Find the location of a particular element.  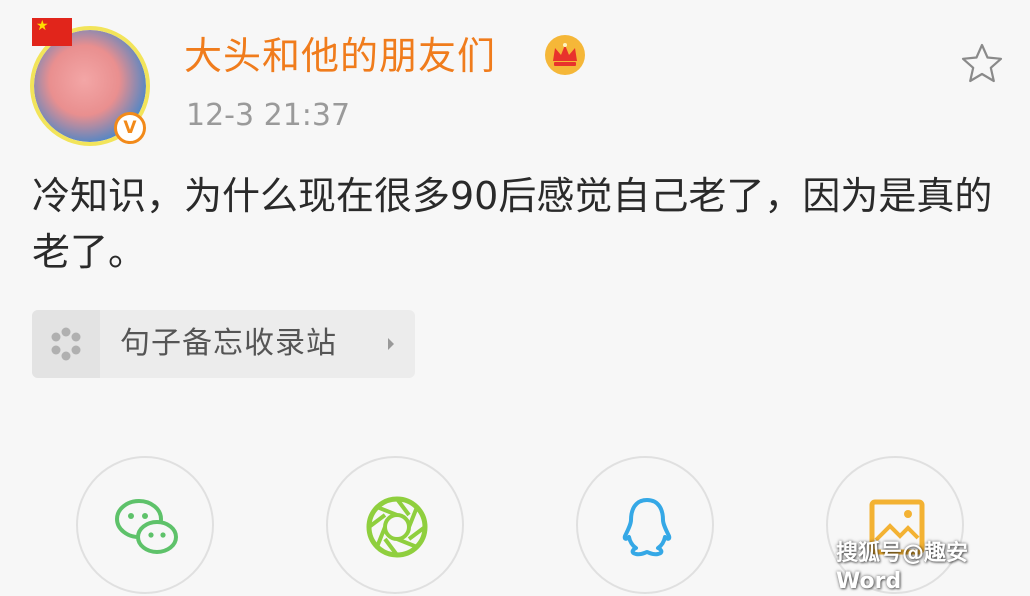

flag-star-icon: ★ is located at coordinates (42, 26).